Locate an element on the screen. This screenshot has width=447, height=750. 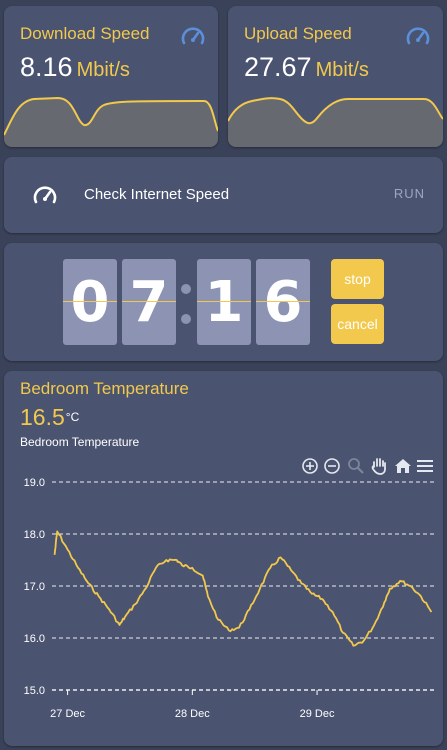
y-tick-label: 15.0 is located at coordinates (34, 691).